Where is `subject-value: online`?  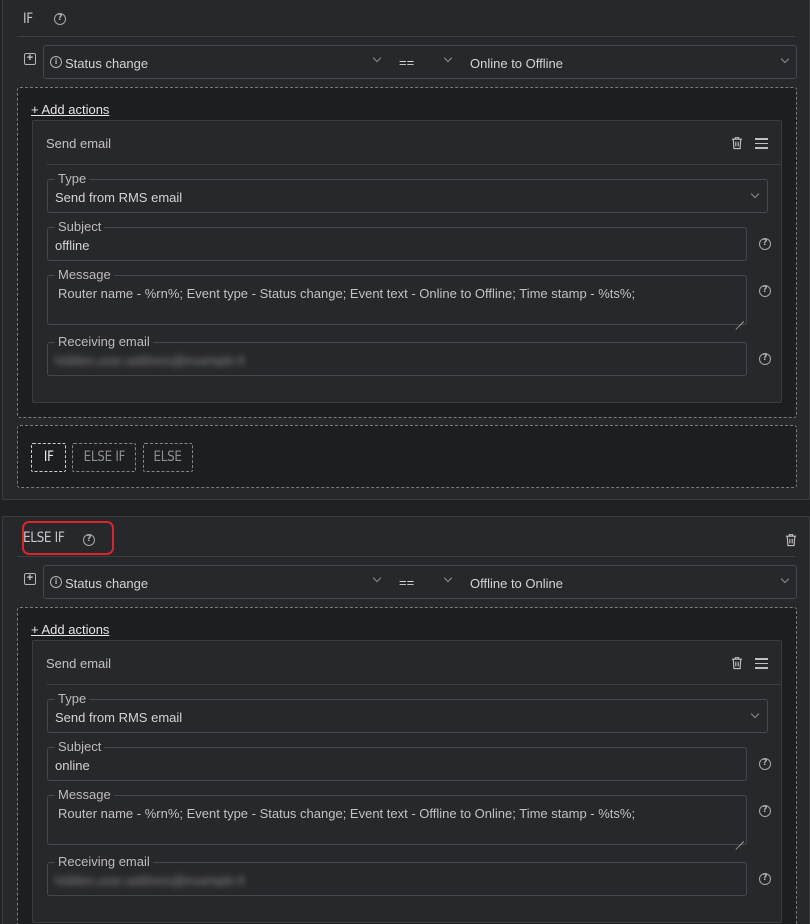
subject-value: online is located at coordinates (72, 765).